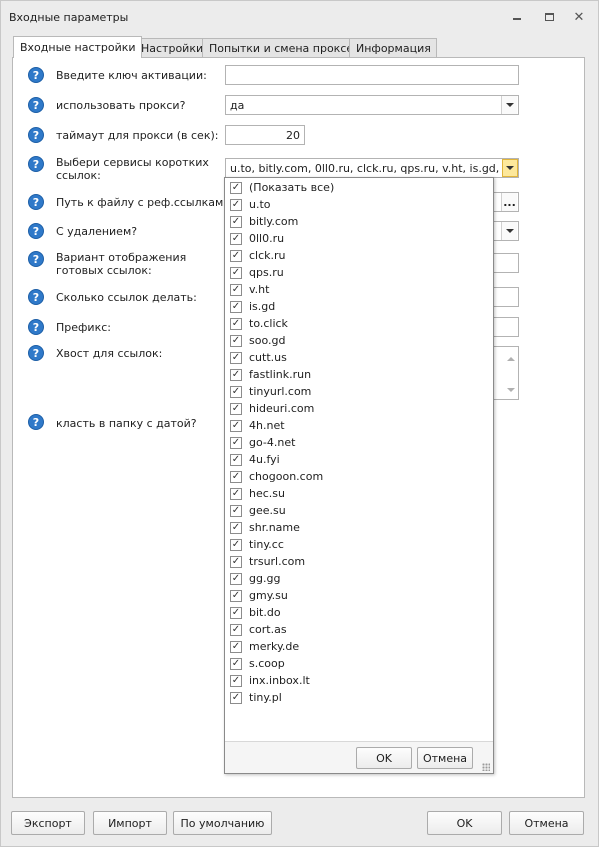 The image size is (599, 847). Describe the element at coordinates (359, 289) in the screenshot. I see `service-item: ✓ v.ht` at that location.